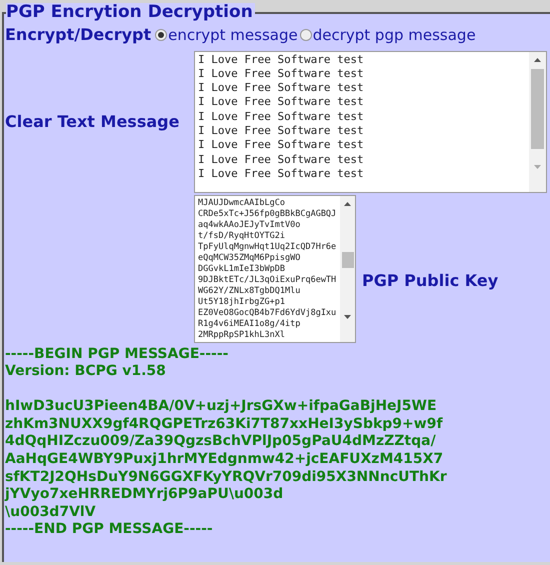 Image resolution: width=550 pixels, height=565 pixels. Describe the element at coordinates (86, 372) in the screenshot. I see `message-line: Version: BCPG v1.58` at that location.